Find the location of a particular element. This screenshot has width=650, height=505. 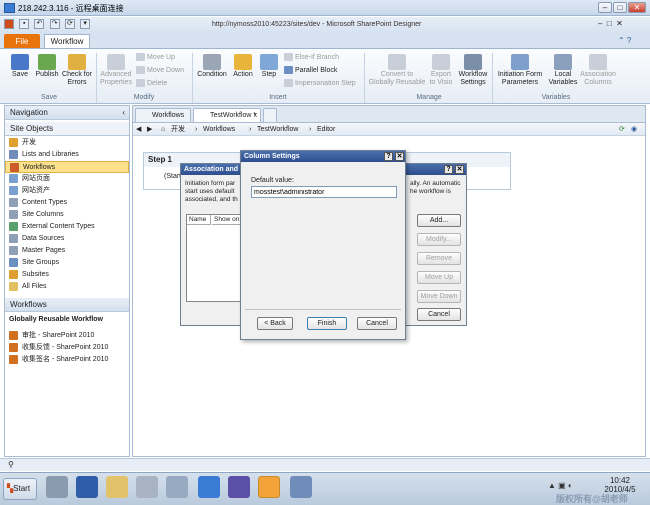

nav-item-master-pages: Master Pages is located at coordinates (37, 251).